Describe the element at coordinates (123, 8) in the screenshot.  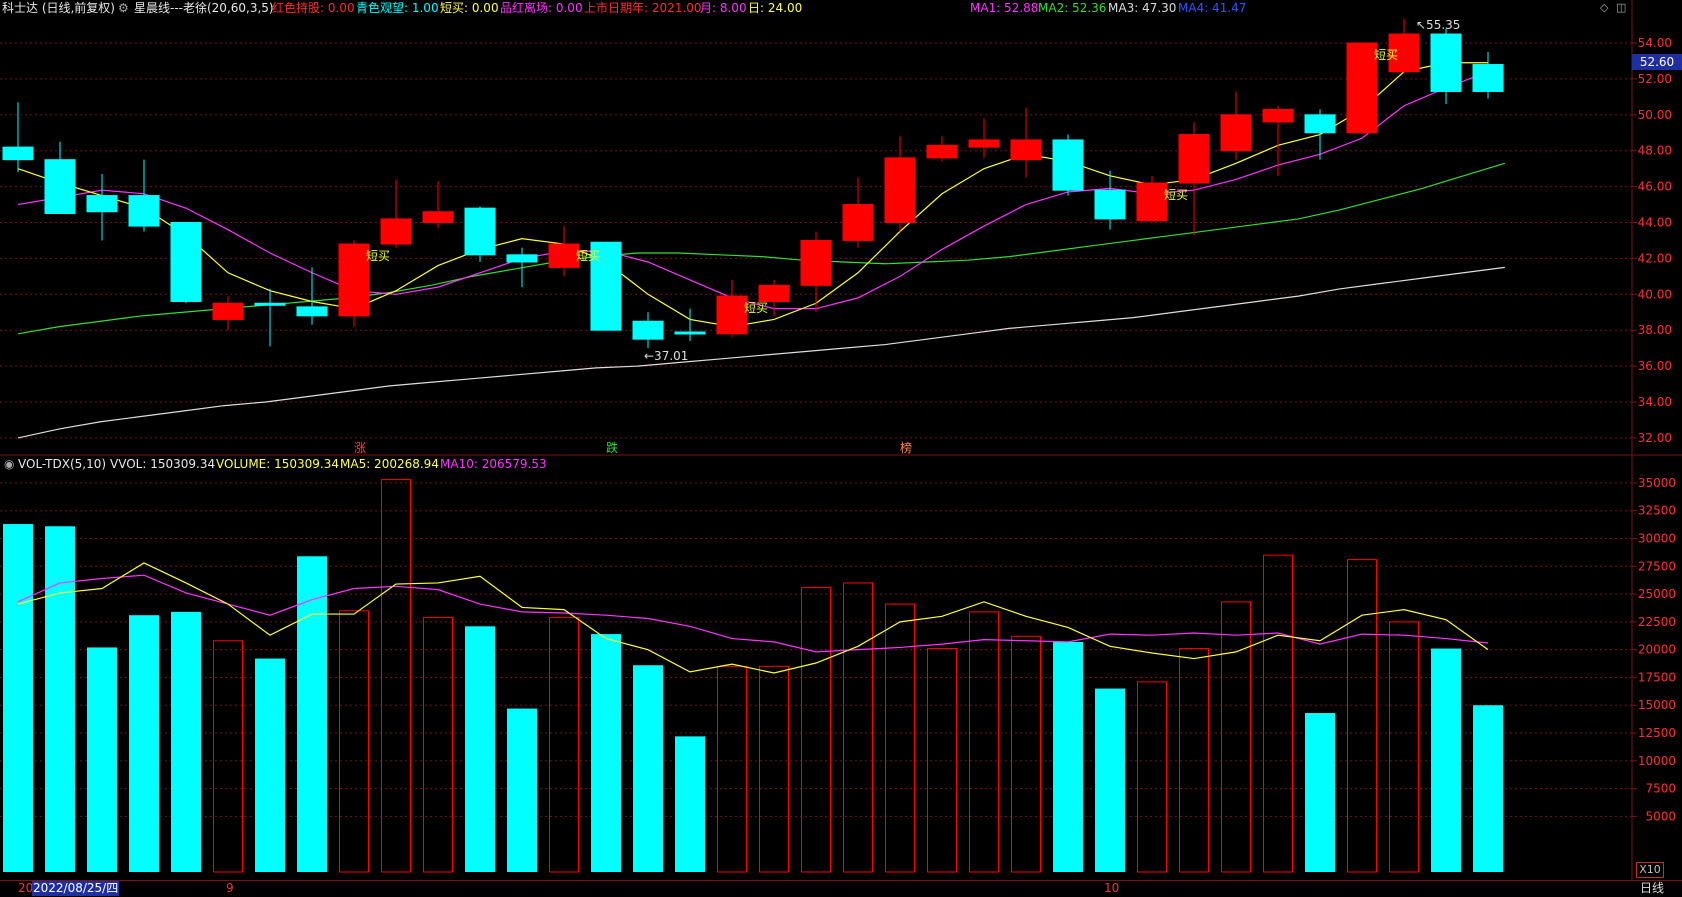
I see `settings-icon: ⚙` at that location.